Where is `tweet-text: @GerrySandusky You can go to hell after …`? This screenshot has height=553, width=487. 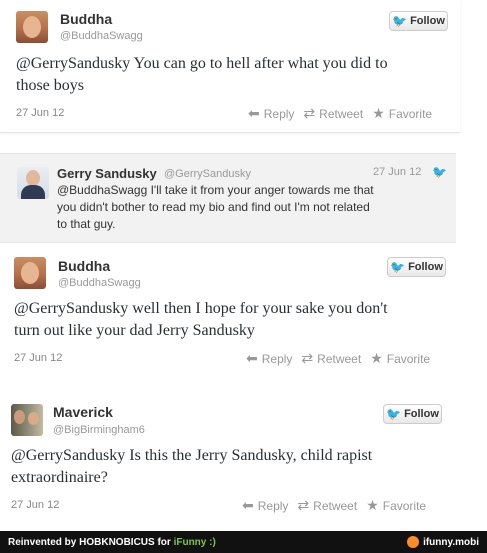 tweet-text: @GerrySandusky You can go to hell after … is located at coordinates (202, 75).